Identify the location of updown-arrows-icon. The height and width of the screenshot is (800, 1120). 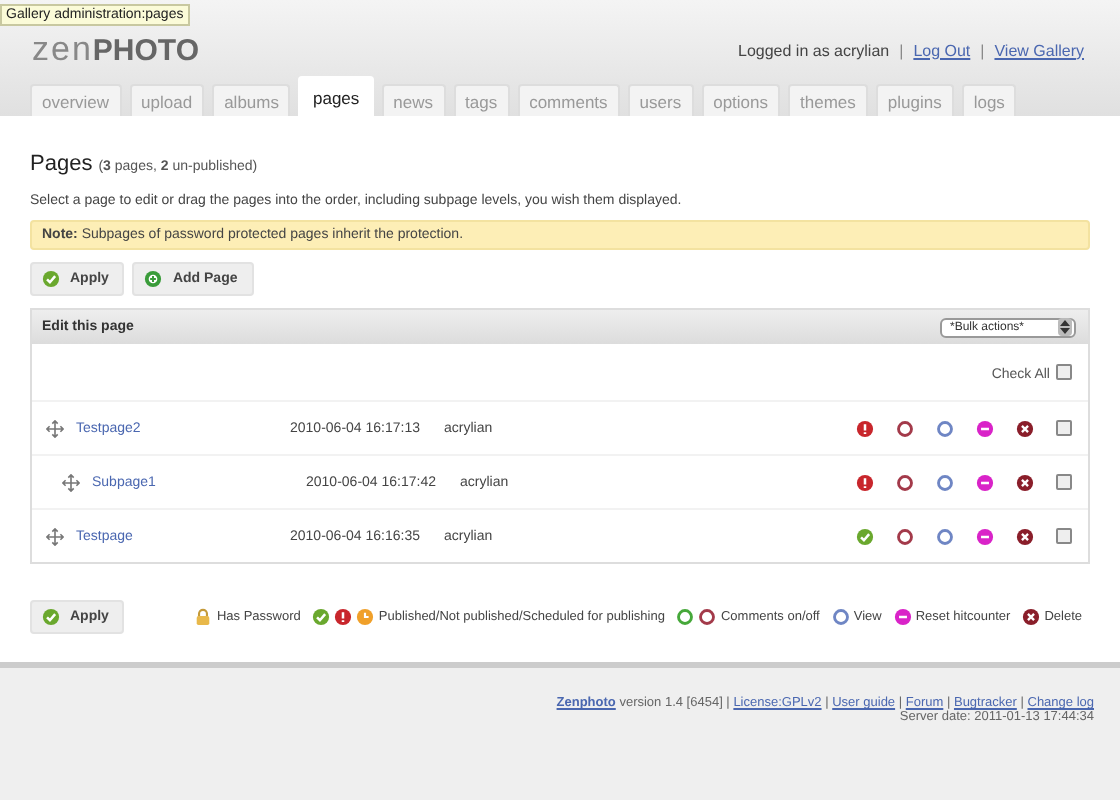
(1065, 327).